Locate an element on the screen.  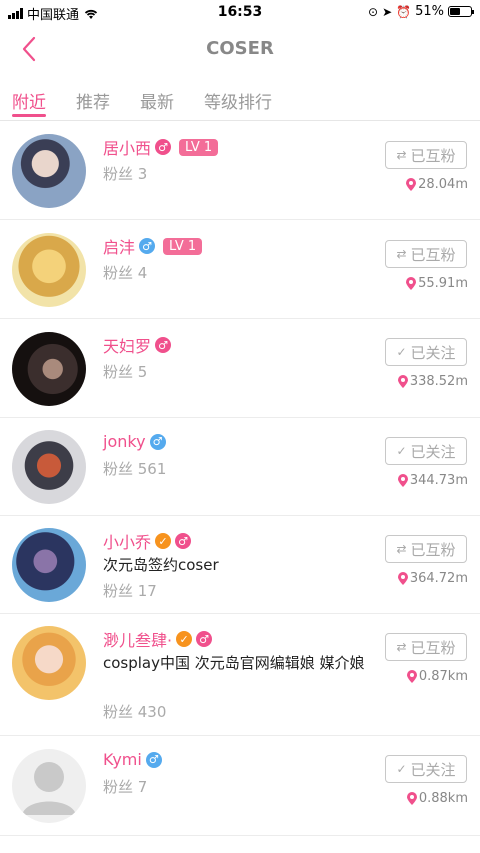
user-row: 启沣 ♂ LV 1 粉丝 4 ⇄ 已互粉 55.91m is located at coordinates (240, 269).